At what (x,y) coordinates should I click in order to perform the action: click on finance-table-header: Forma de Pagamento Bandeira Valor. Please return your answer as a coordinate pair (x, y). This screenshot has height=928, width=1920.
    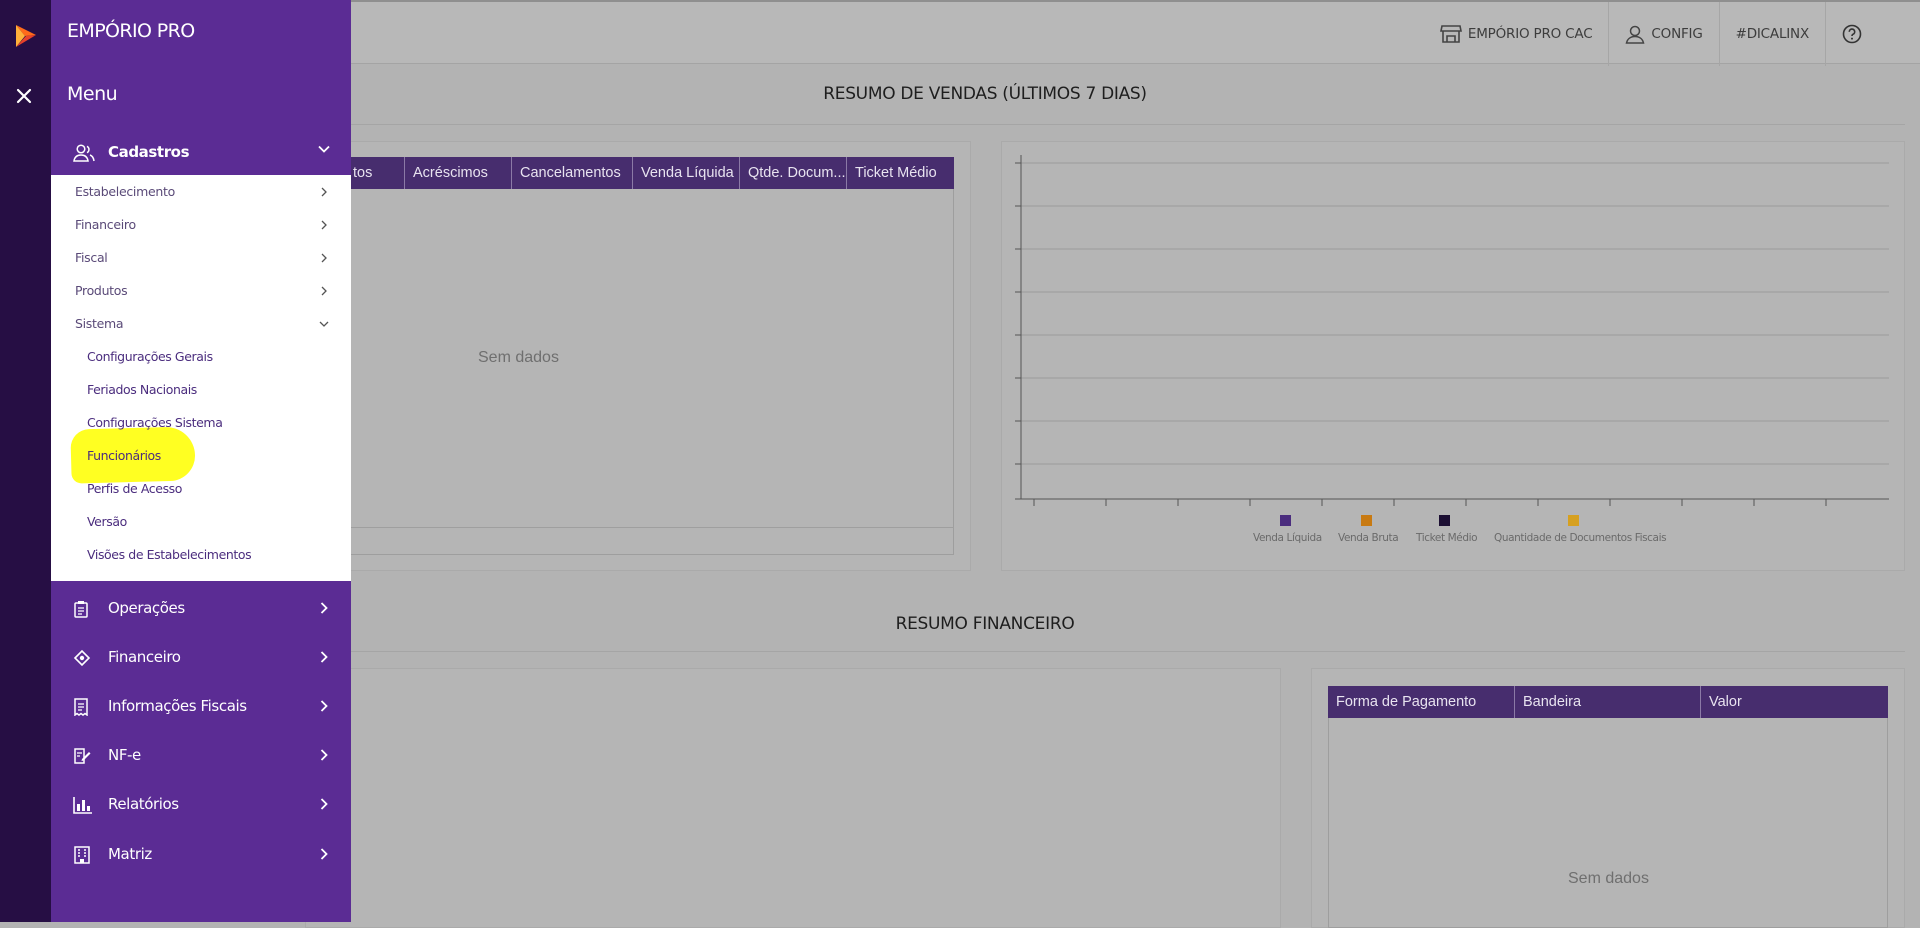
    Looking at the image, I should click on (1608, 702).